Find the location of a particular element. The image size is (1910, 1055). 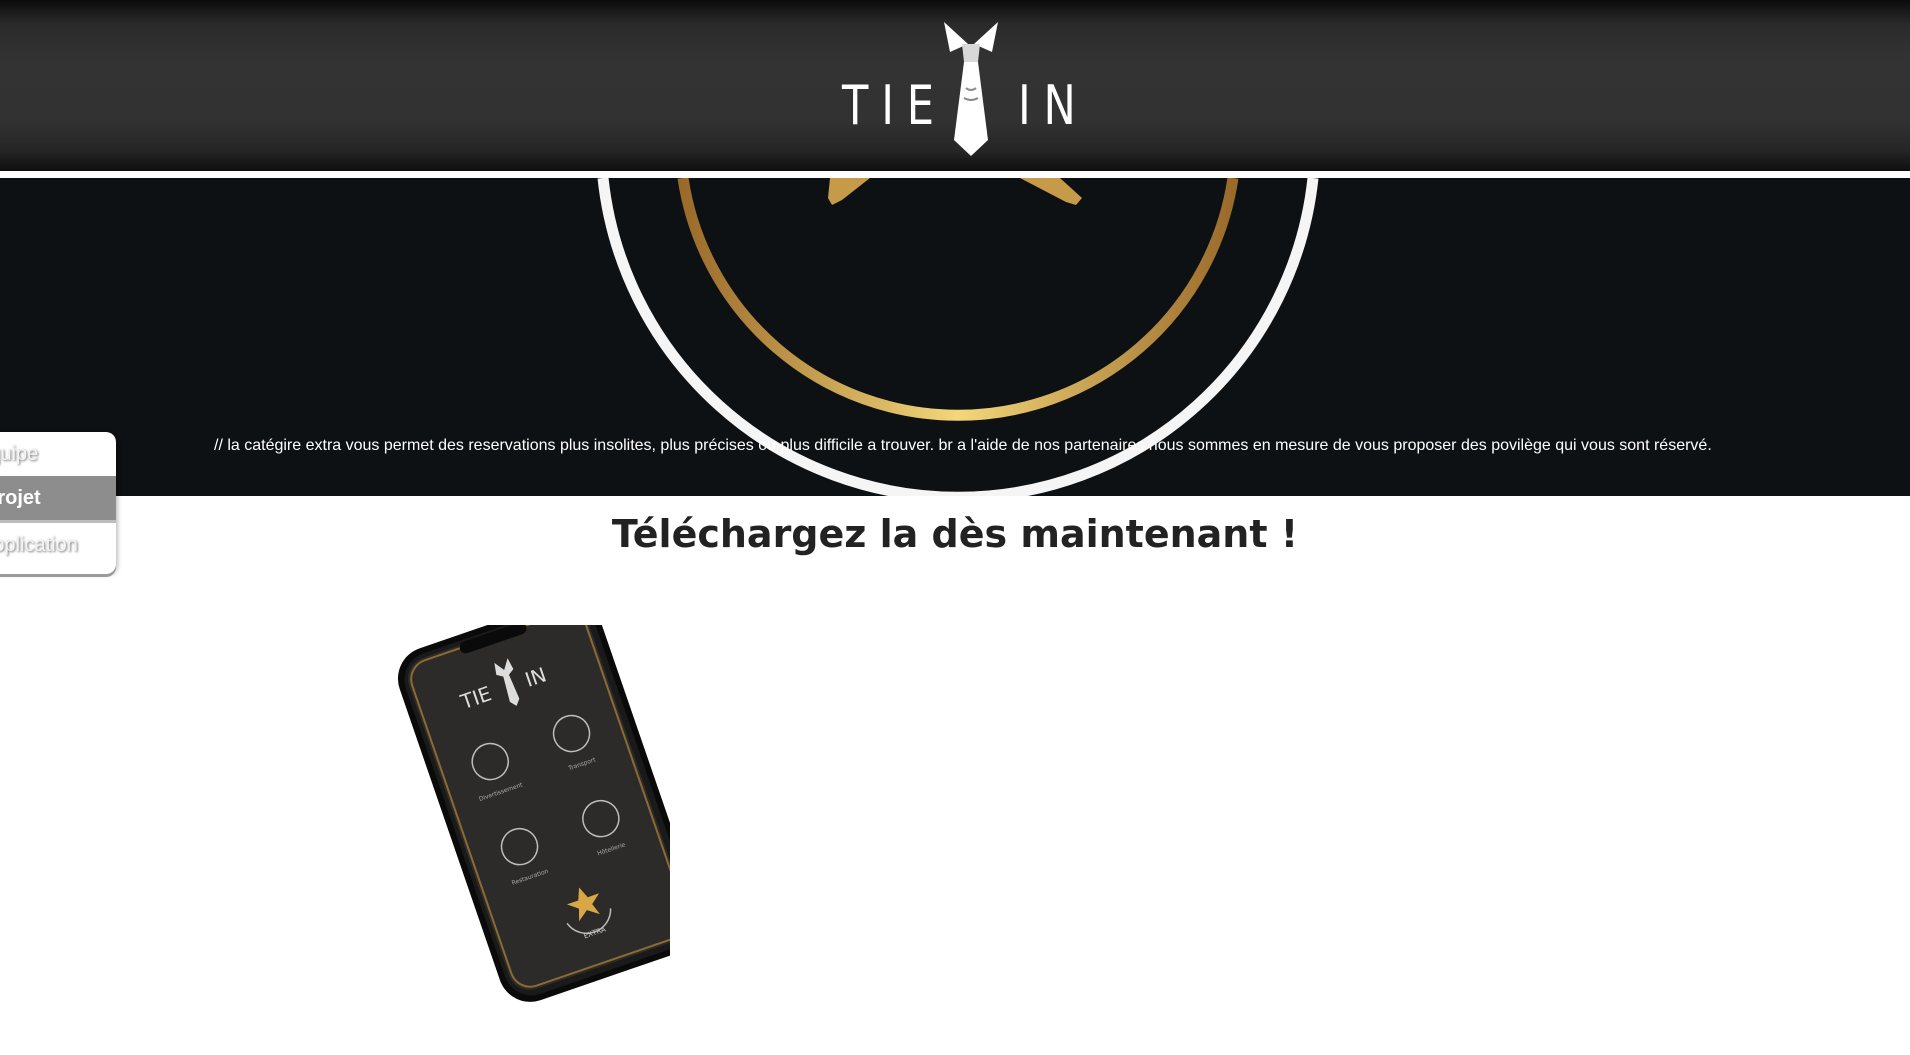

side-nav-item-label: Equipe is located at coordinates (19, 454).